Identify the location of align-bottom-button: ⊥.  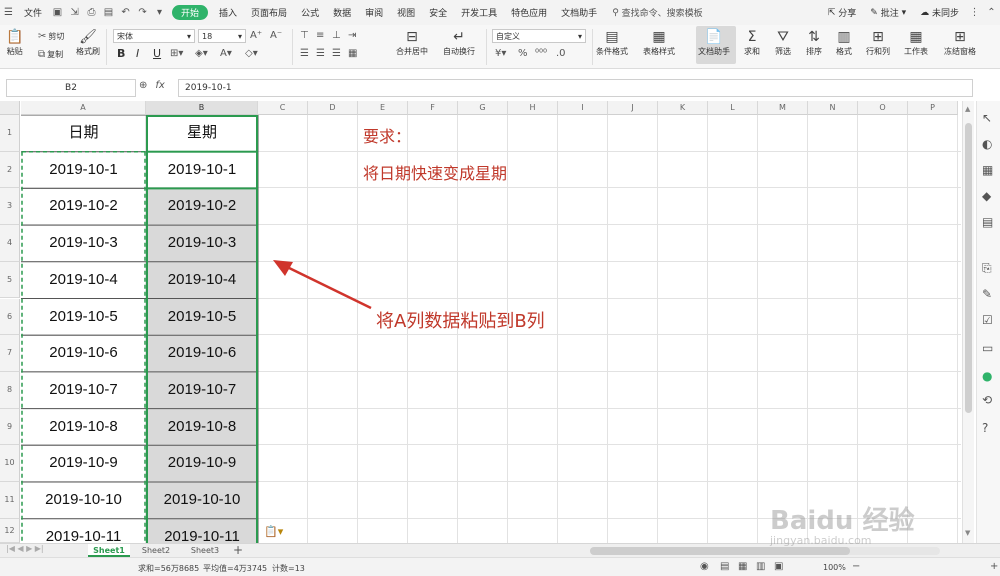
(336, 35).